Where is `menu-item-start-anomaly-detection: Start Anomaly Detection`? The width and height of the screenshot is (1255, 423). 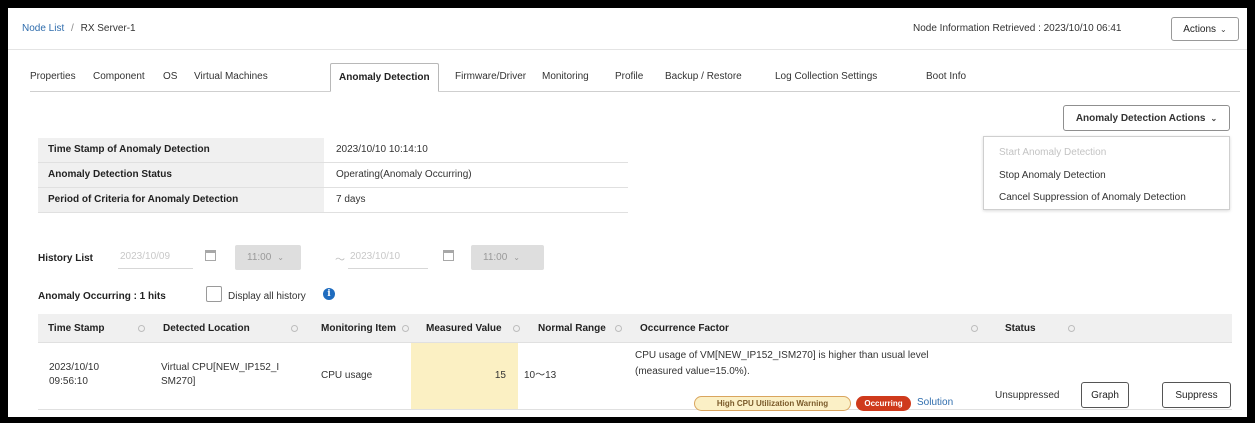 menu-item-start-anomaly-detection: Start Anomaly Detection is located at coordinates (1053, 152).